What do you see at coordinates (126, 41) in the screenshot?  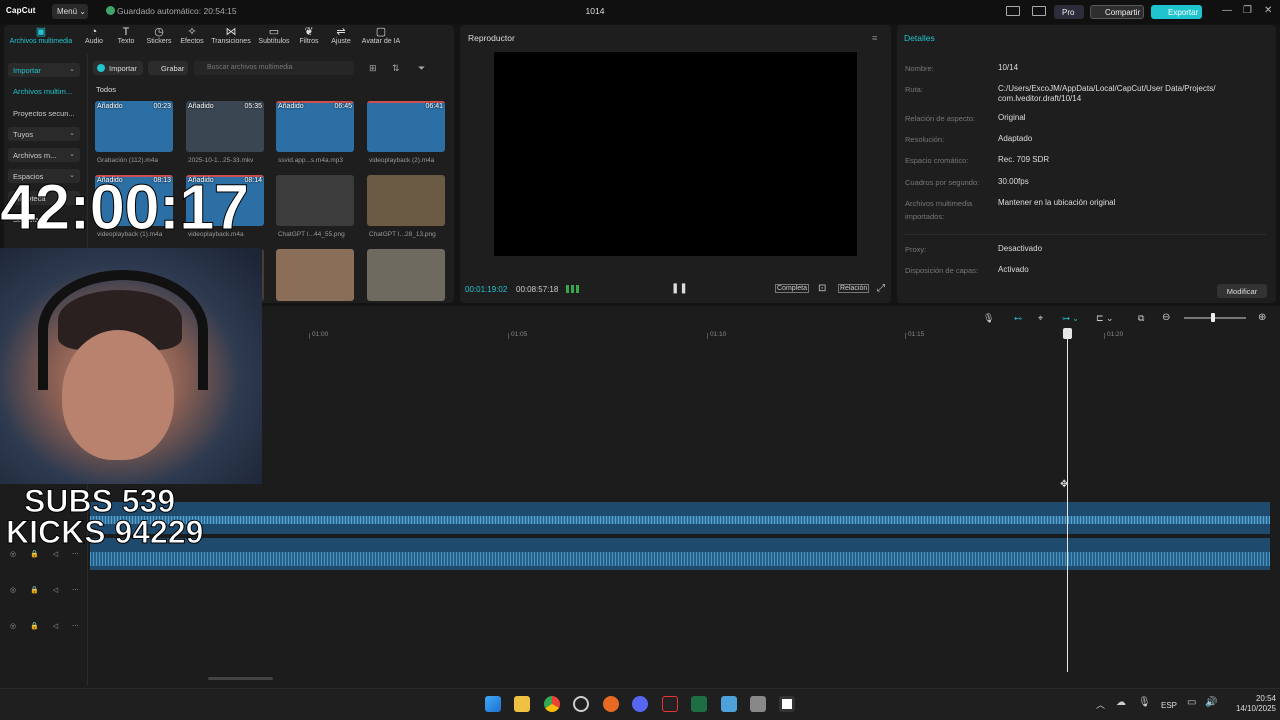 I see `tab-label: Texto` at bounding box center [126, 41].